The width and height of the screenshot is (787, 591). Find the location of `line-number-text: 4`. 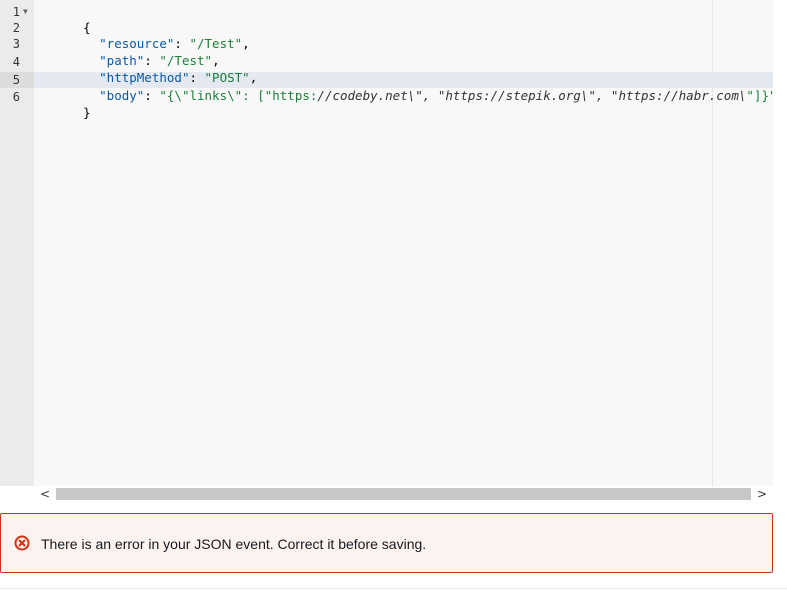

line-number-text: 4 is located at coordinates (16, 62).